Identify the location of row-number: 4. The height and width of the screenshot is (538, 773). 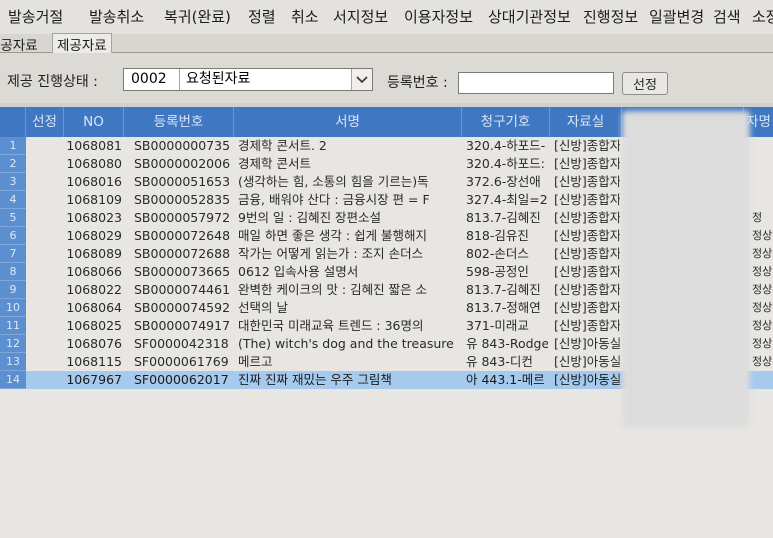
(13, 200).